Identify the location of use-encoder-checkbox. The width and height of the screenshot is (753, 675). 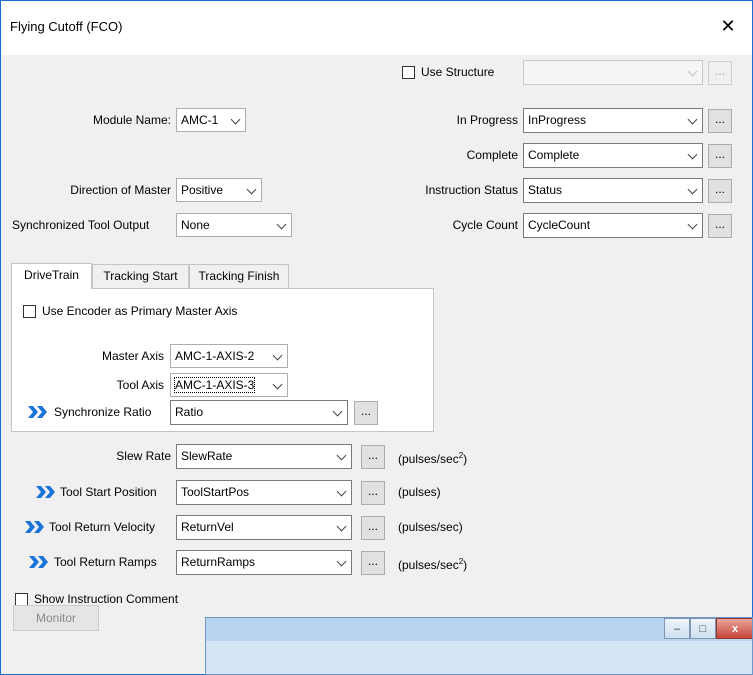
(29, 311).